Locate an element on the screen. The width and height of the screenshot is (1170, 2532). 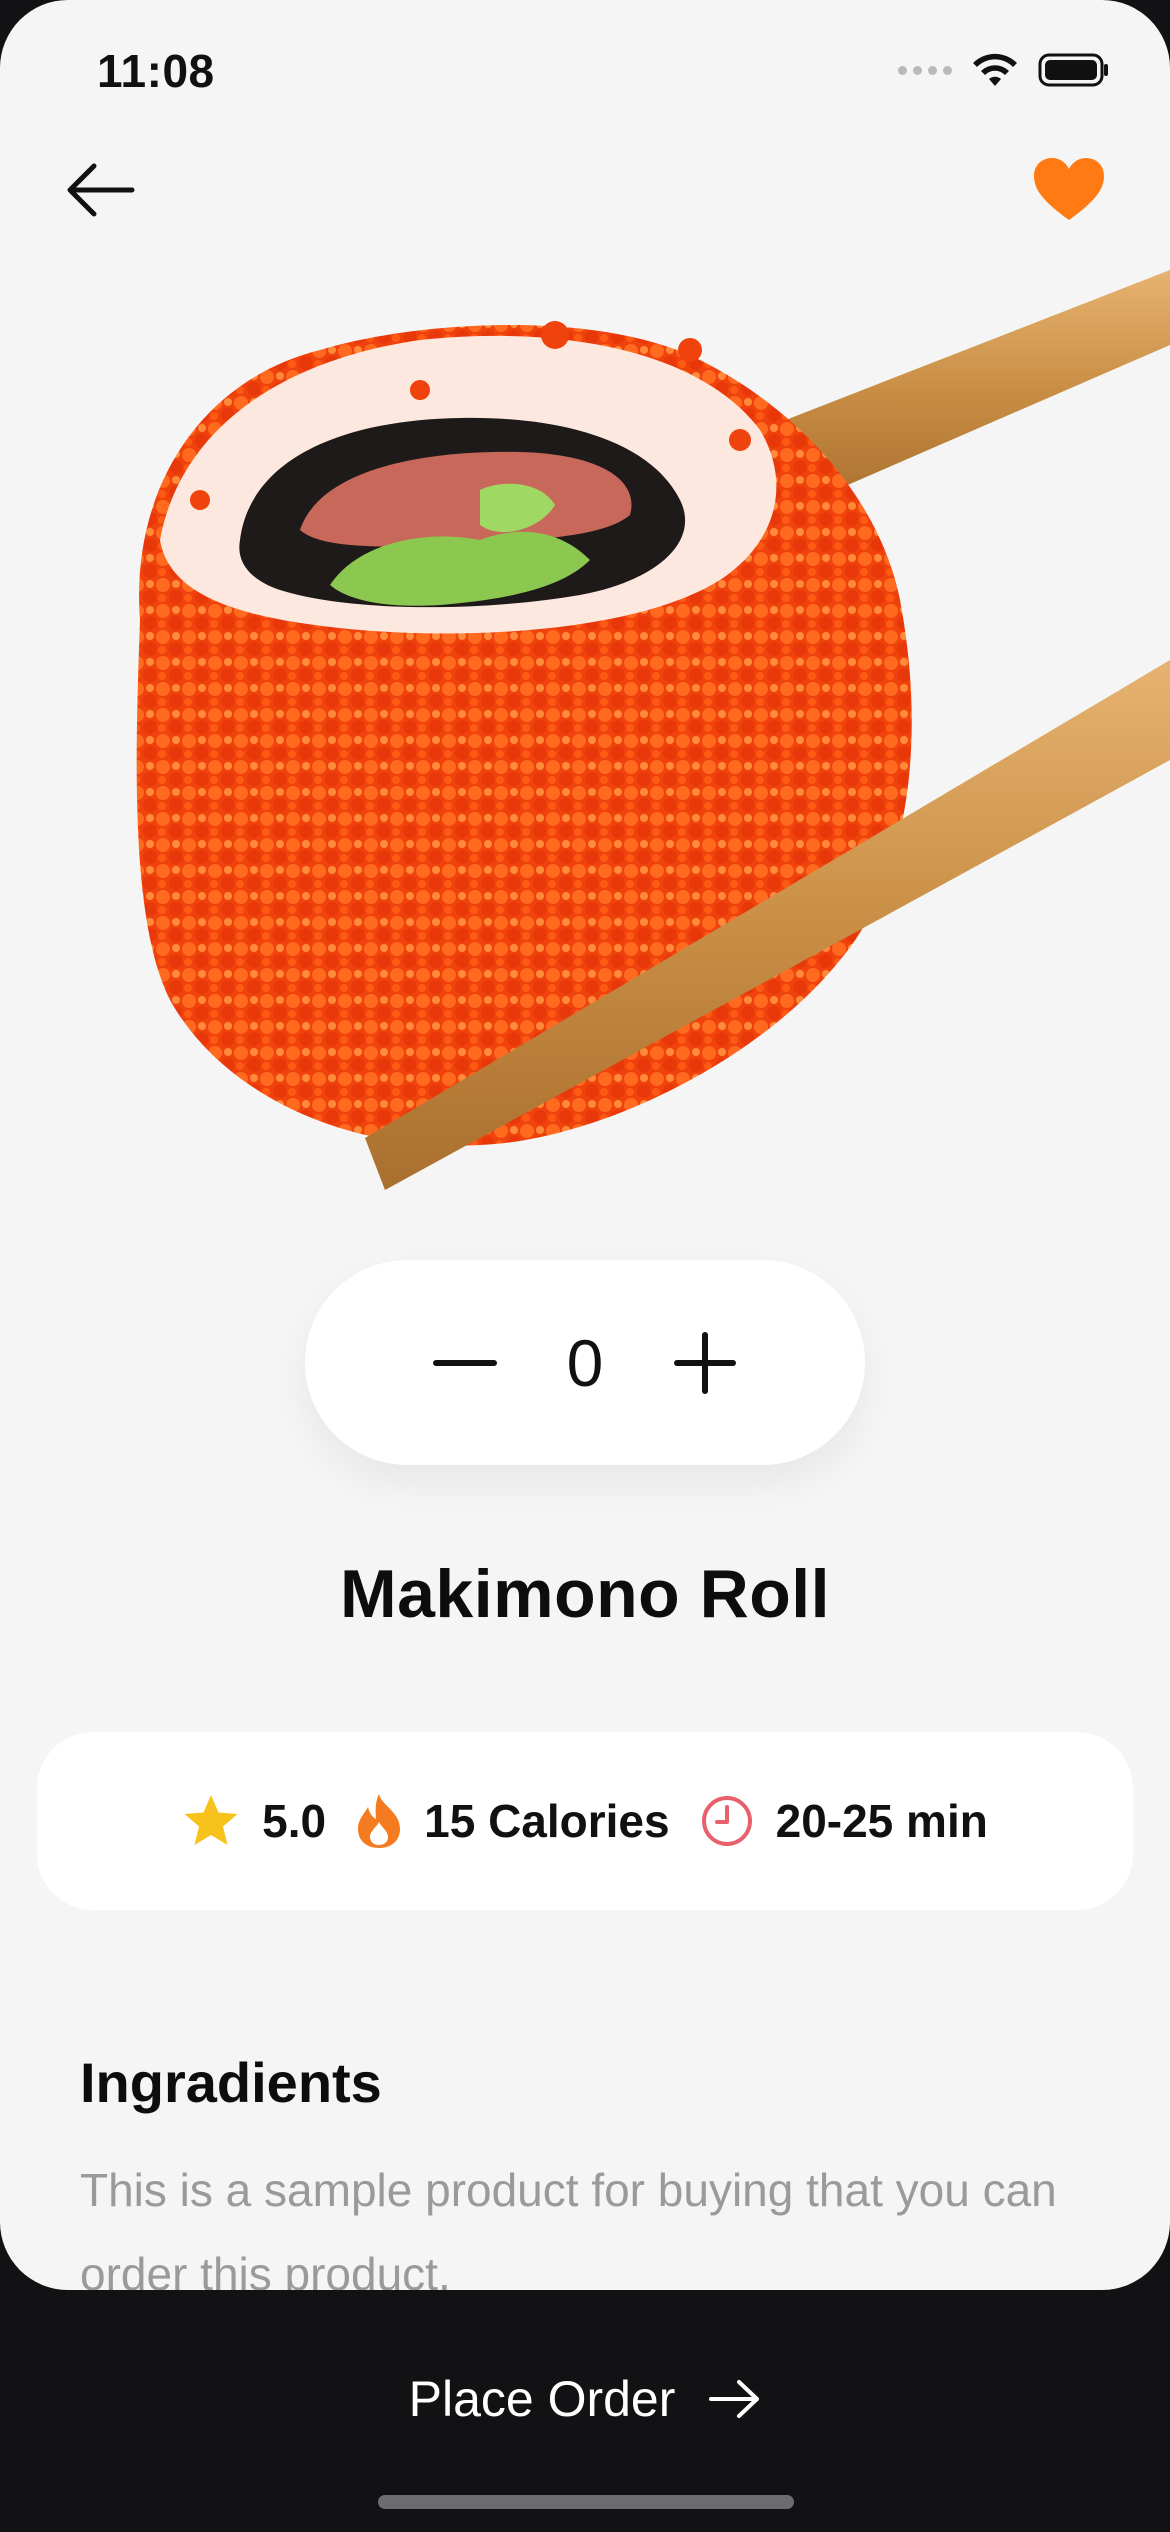
arrow-right-icon is located at coordinates (734, 2399).